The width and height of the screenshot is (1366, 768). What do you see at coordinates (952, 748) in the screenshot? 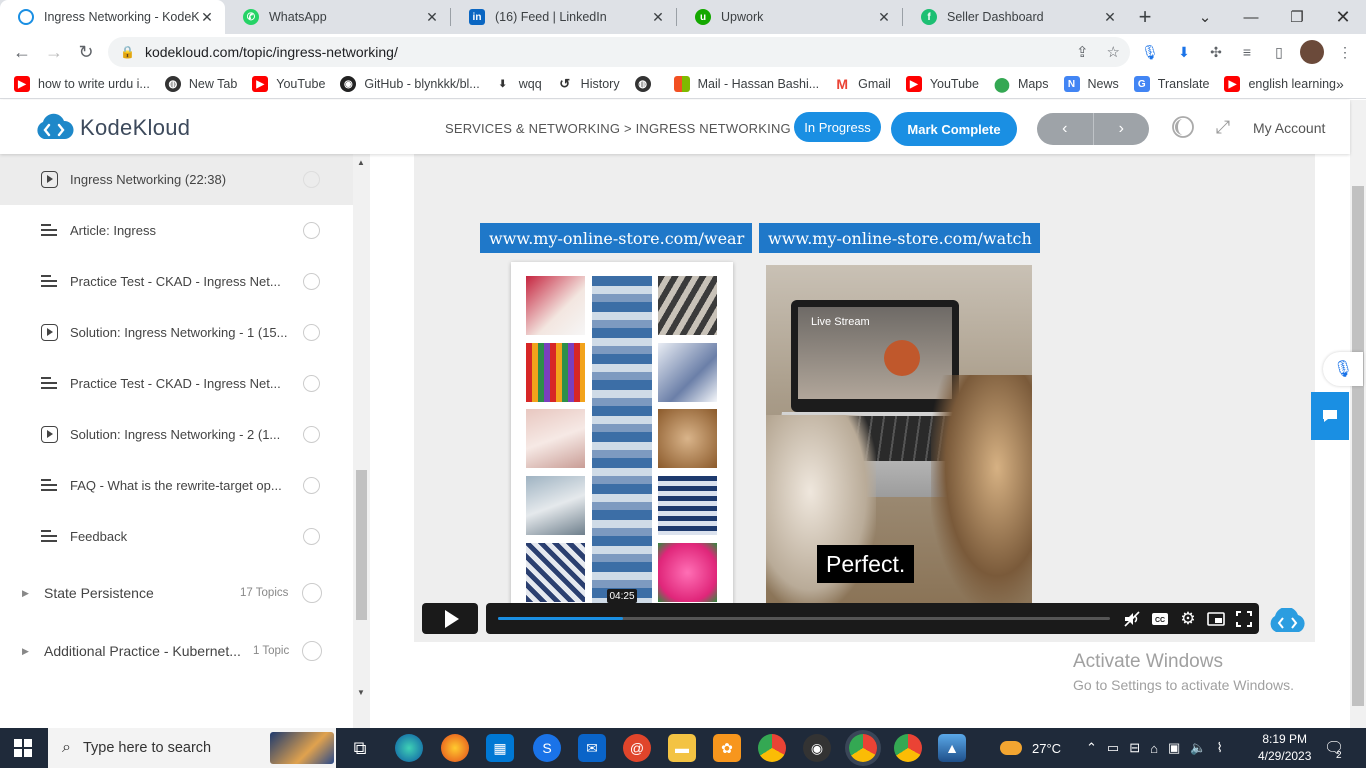
I see `photos-icon: ▲` at bounding box center [952, 748].